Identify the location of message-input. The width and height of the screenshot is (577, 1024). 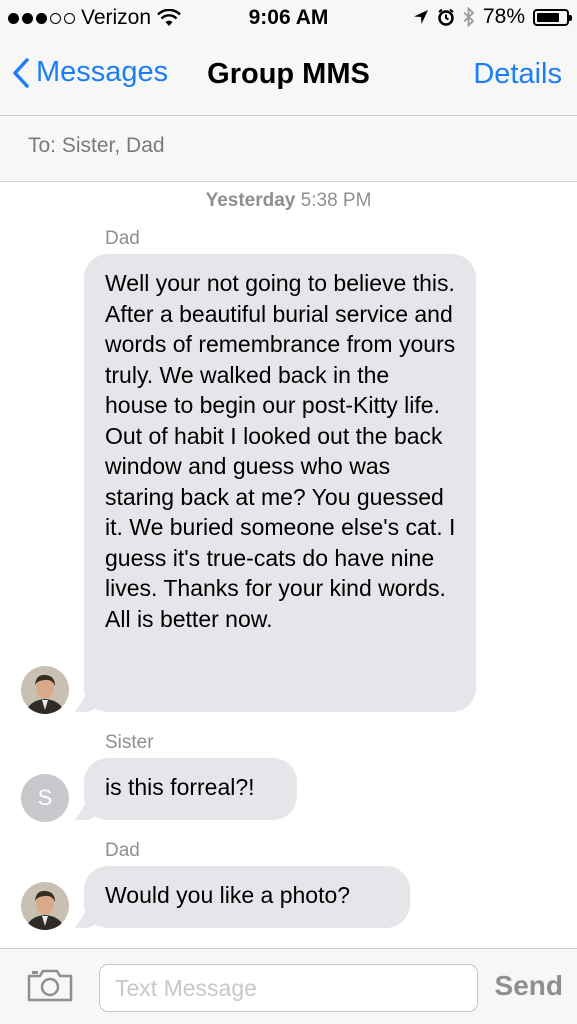
(288, 988).